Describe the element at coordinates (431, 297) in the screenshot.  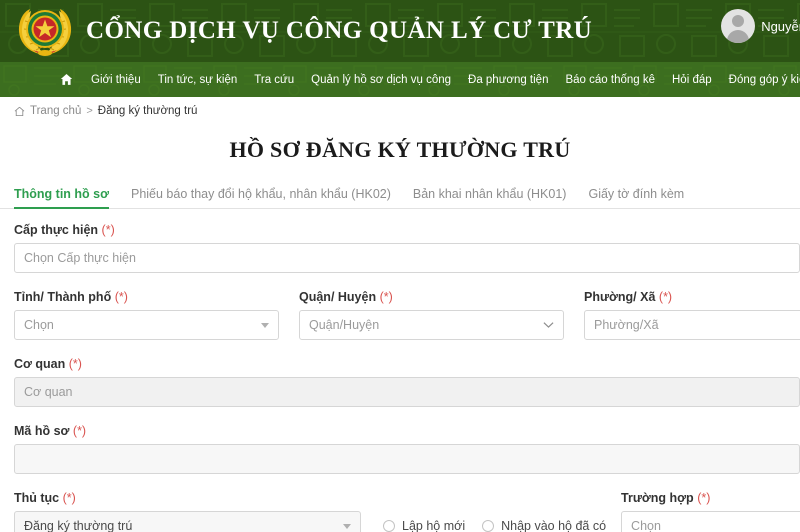
I see `label-quan-huyen: Quận/ Huyện (*)` at that location.